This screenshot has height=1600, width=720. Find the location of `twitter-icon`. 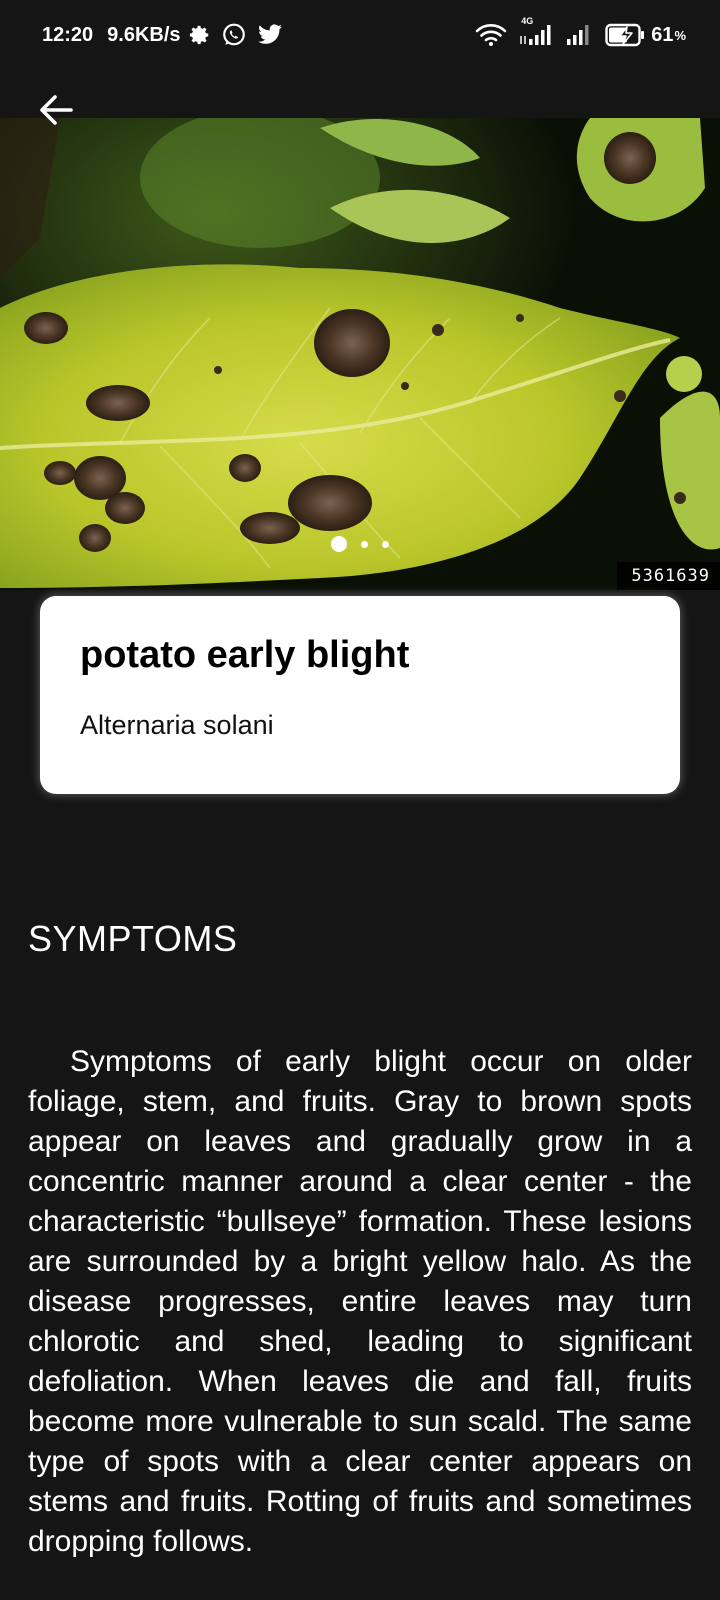

twitter-icon is located at coordinates (270, 35).